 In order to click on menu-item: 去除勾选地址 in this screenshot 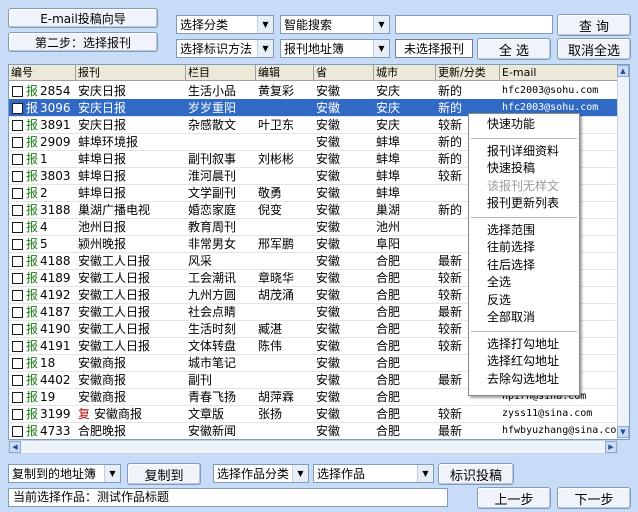, I will do `click(524, 379)`.